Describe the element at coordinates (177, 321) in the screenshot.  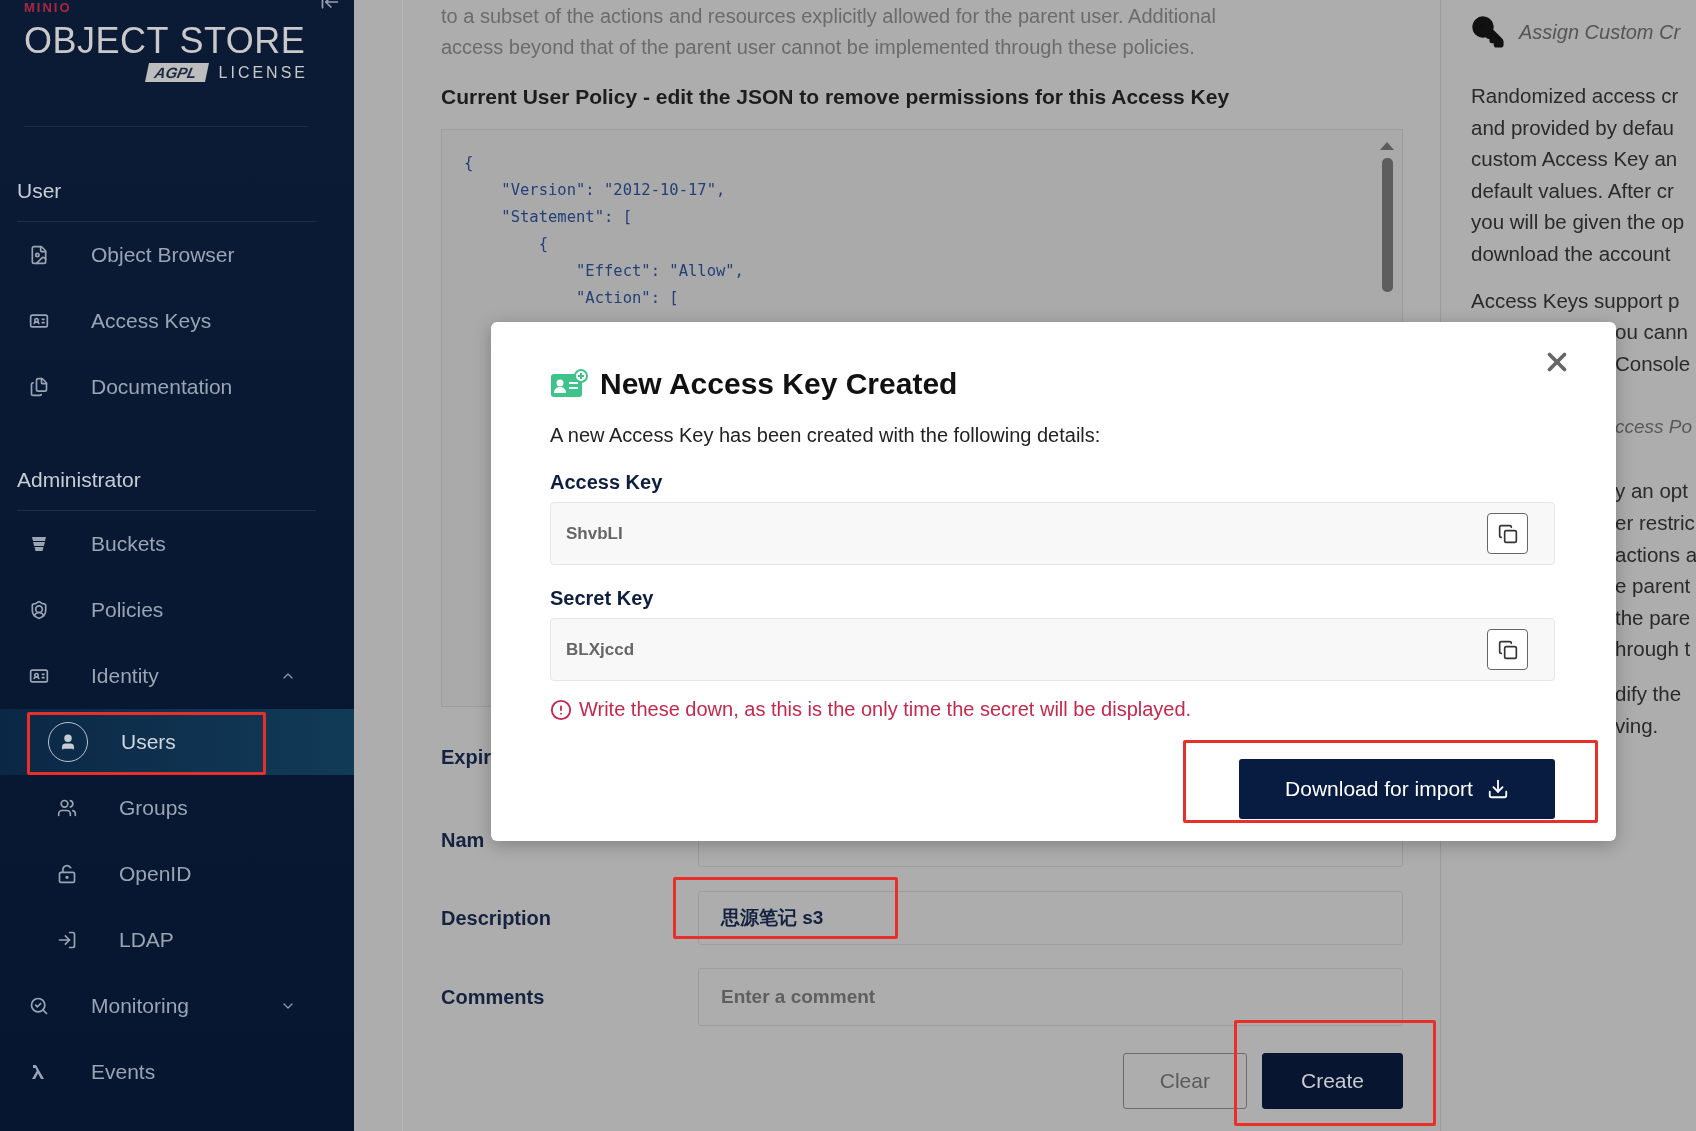
I see `sidebar-item: Access Keys` at that location.